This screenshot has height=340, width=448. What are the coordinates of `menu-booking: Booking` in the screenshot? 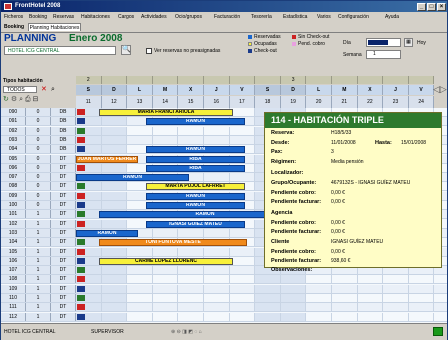 It's located at (38, 17).